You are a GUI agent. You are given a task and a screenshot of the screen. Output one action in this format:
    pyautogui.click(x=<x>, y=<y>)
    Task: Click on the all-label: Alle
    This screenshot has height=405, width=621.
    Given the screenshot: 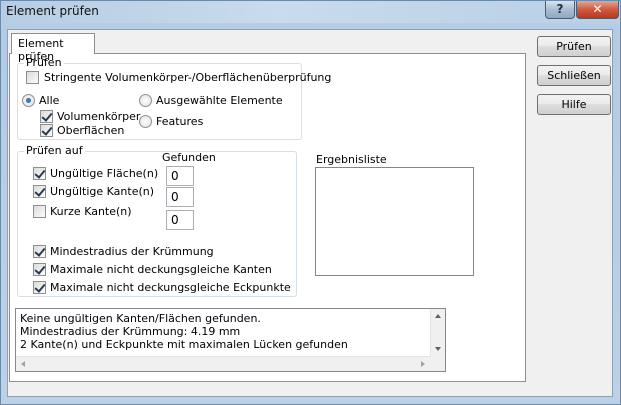 What is the action you would take?
    pyautogui.click(x=49, y=100)
    